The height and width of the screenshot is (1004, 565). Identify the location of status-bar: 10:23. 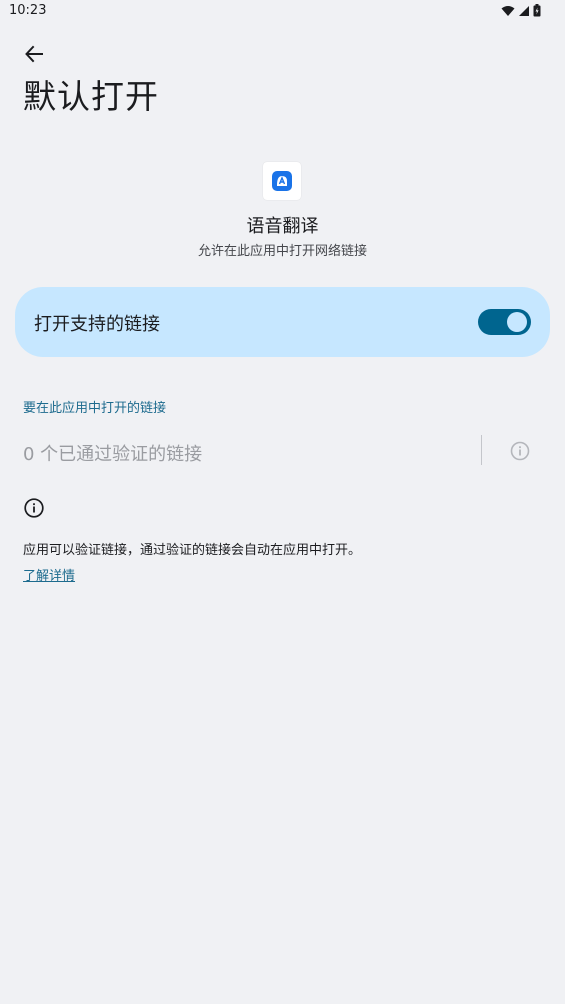
(282, 12).